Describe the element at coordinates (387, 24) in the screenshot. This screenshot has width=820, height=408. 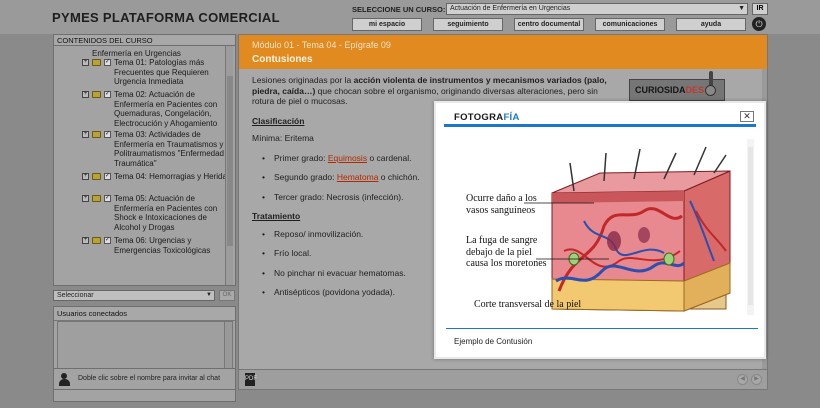
I see `nav-mi-espacio-button: mi espacio` at that location.